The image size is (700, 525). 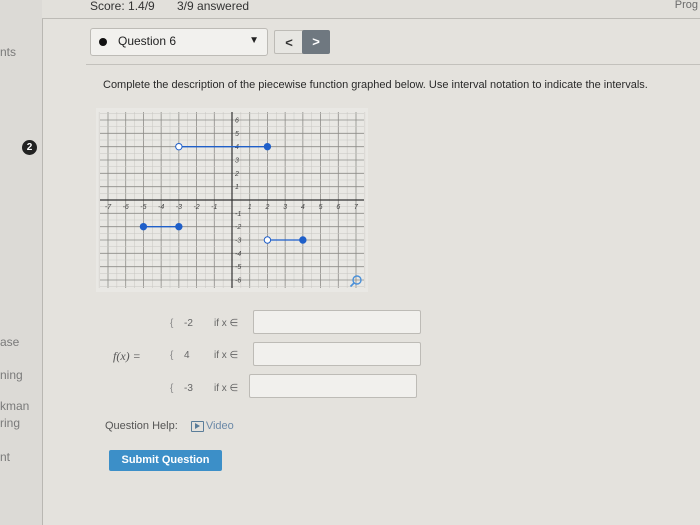 I want to click on piecewise-graph: -7 -6 -5 -4 -3 -2 -1 1 2 3 4 5 6 7654321-1-2-3-4-5-6, so click(x=232, y=200).